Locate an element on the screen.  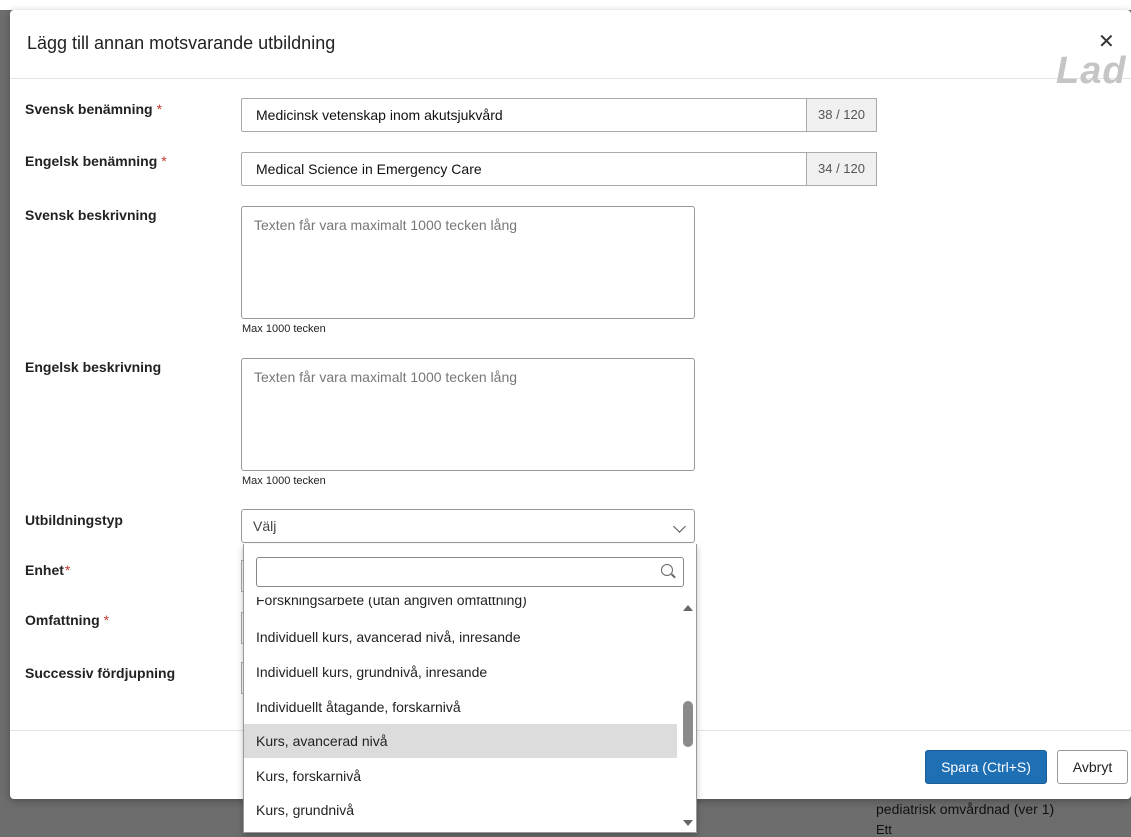
engelsk-beskrivning-hint: Max 1000 tecken is located at coordinates (284, 481).